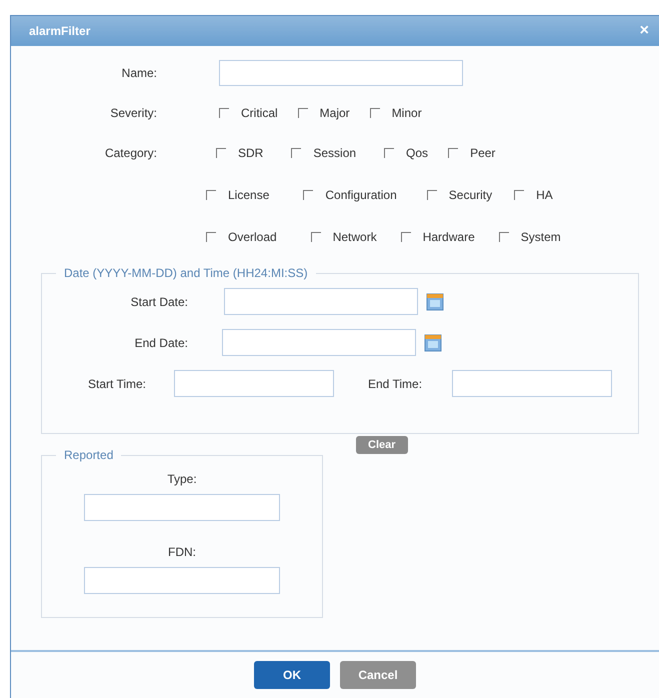 The image size is (659, 698). What do you see at coordinates (334, 153) in the screenshot?
I see `checkbox-label: Session` at bounding box center [334, 153].